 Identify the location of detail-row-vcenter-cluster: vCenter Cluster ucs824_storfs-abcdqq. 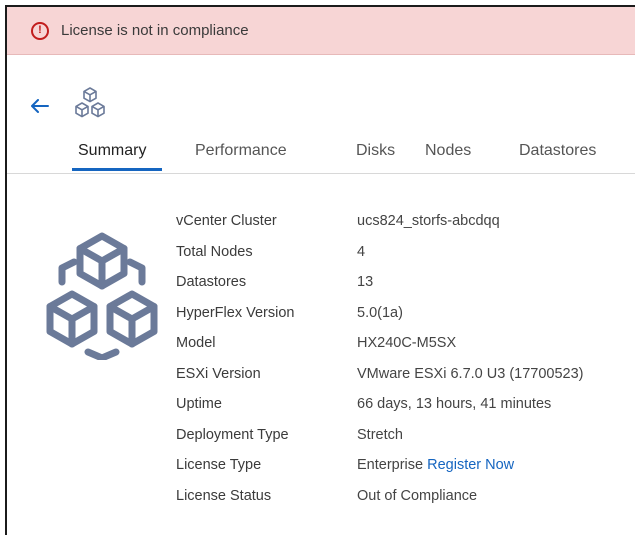
(380, 221).